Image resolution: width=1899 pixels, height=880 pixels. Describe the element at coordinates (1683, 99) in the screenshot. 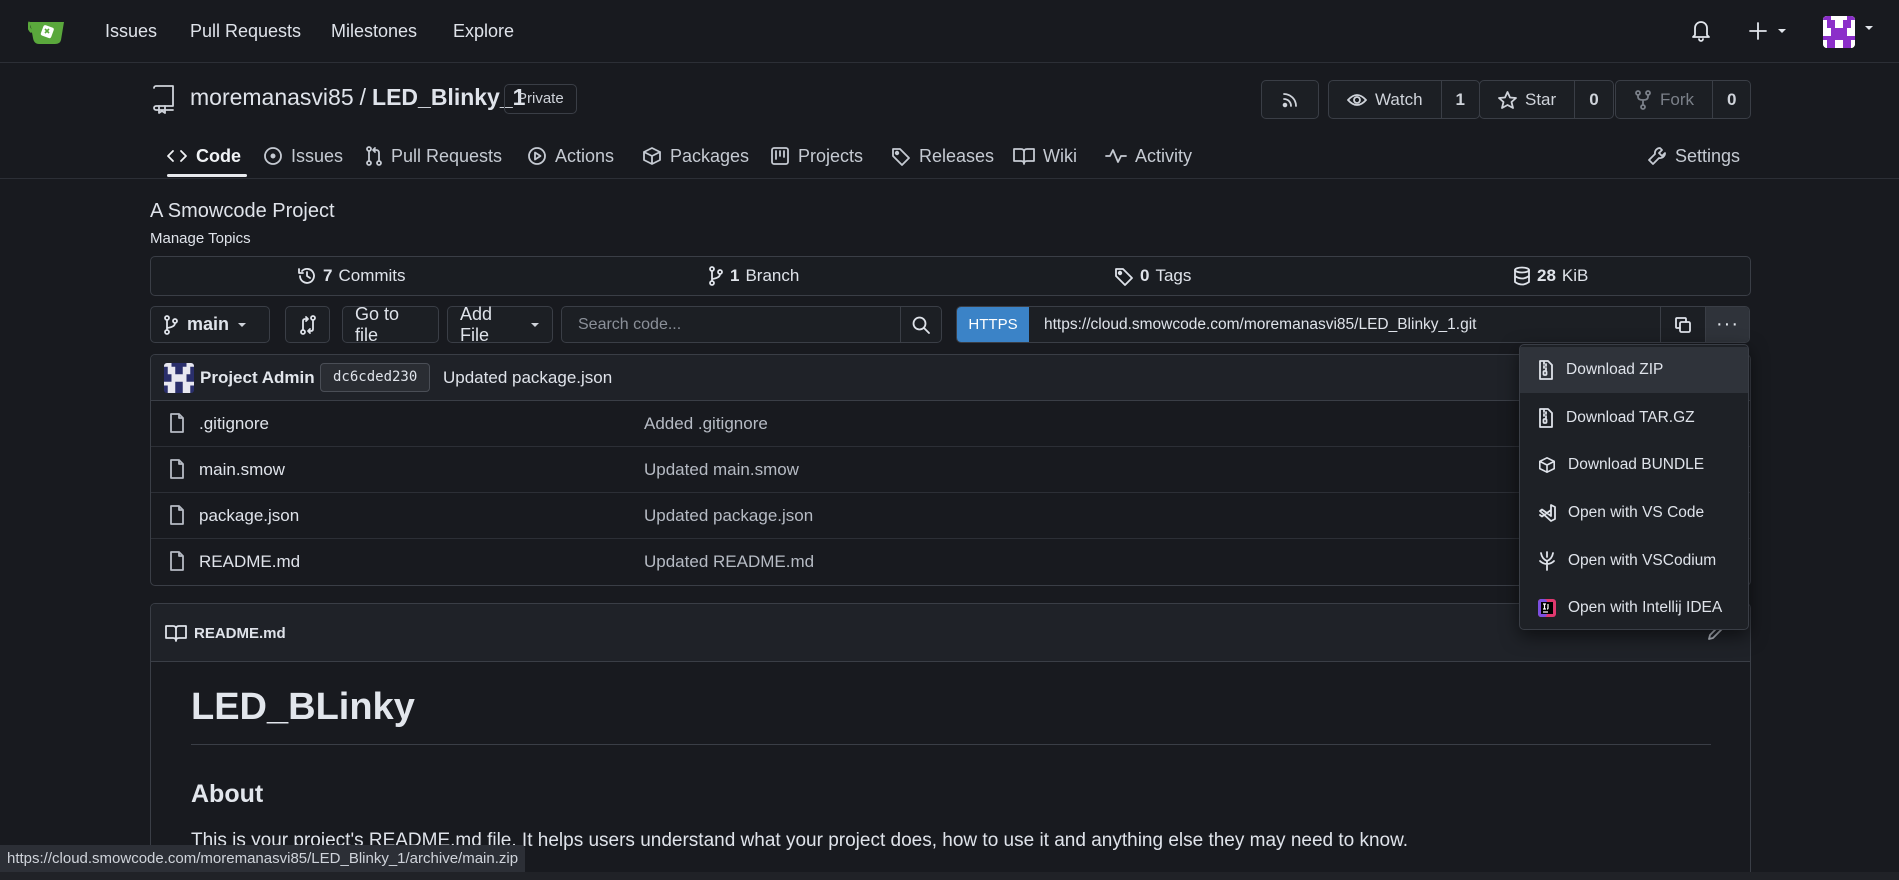

I see `fork-button: Fork 0` at that location.